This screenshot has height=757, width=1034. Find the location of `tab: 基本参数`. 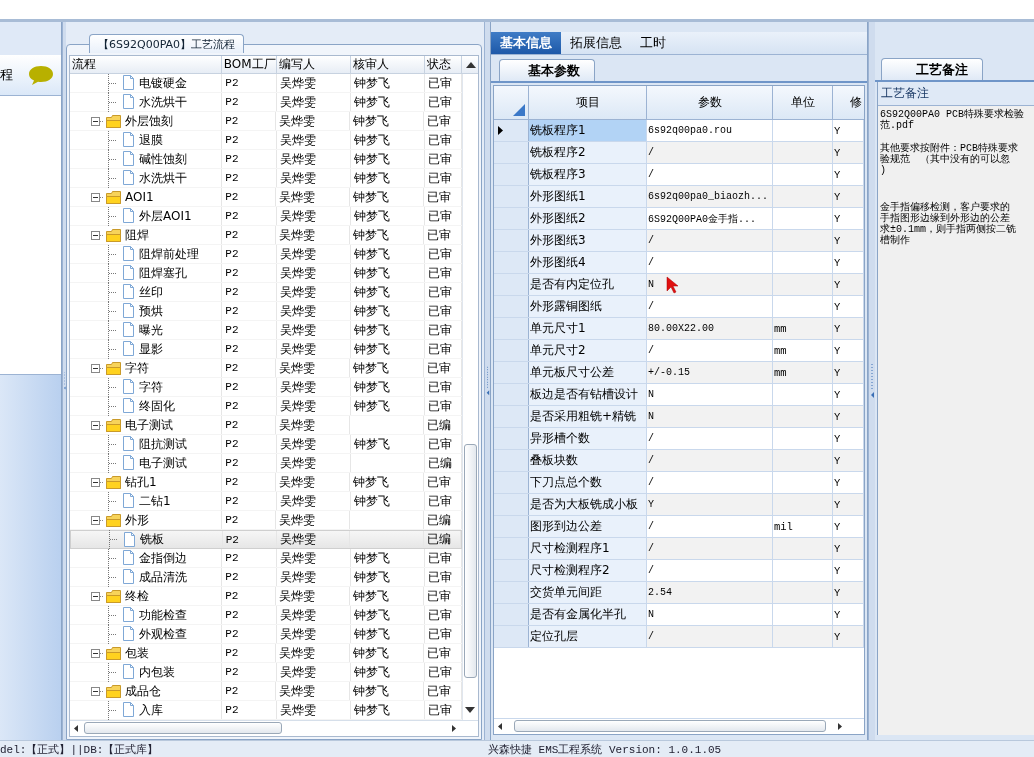

tab: 基本参数 is located at coordinates (547, 70).